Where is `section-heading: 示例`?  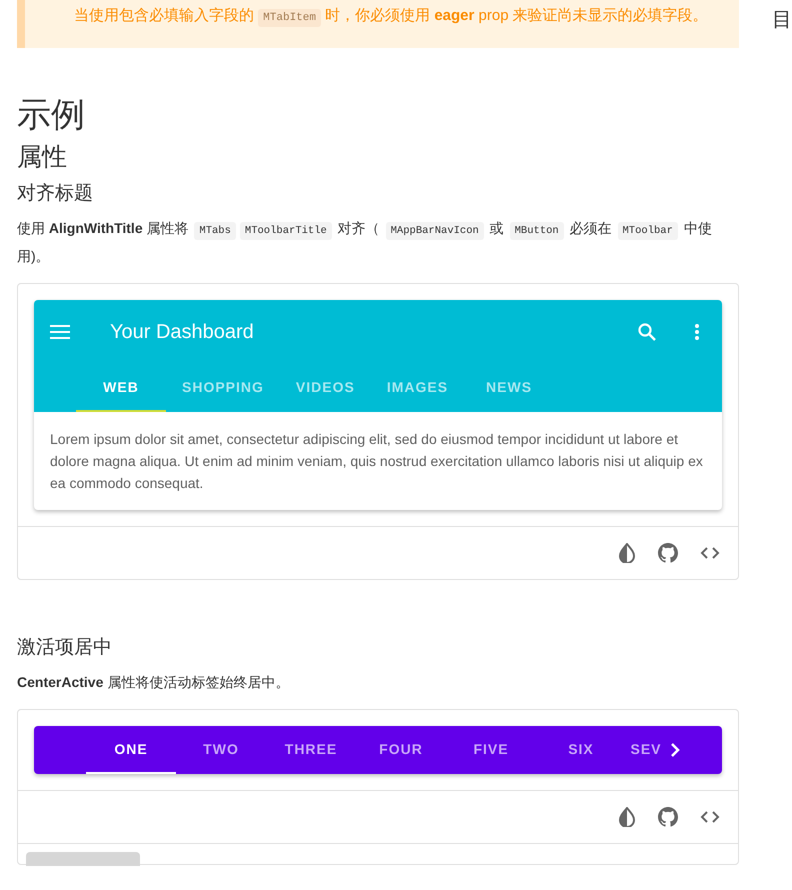 section-heading: 示例 is located at coordinates (51, 115).